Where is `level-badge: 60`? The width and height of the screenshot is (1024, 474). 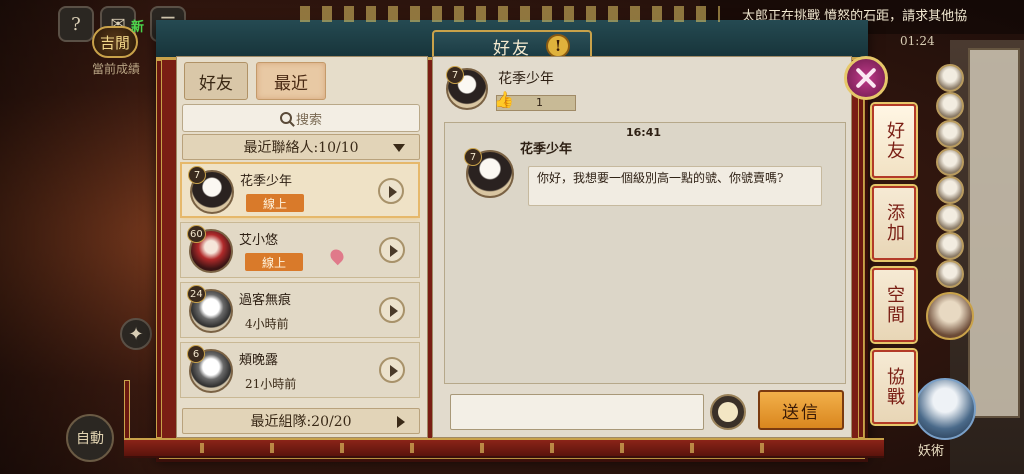
level-badge: 60 is located at coordinates (196, 234).